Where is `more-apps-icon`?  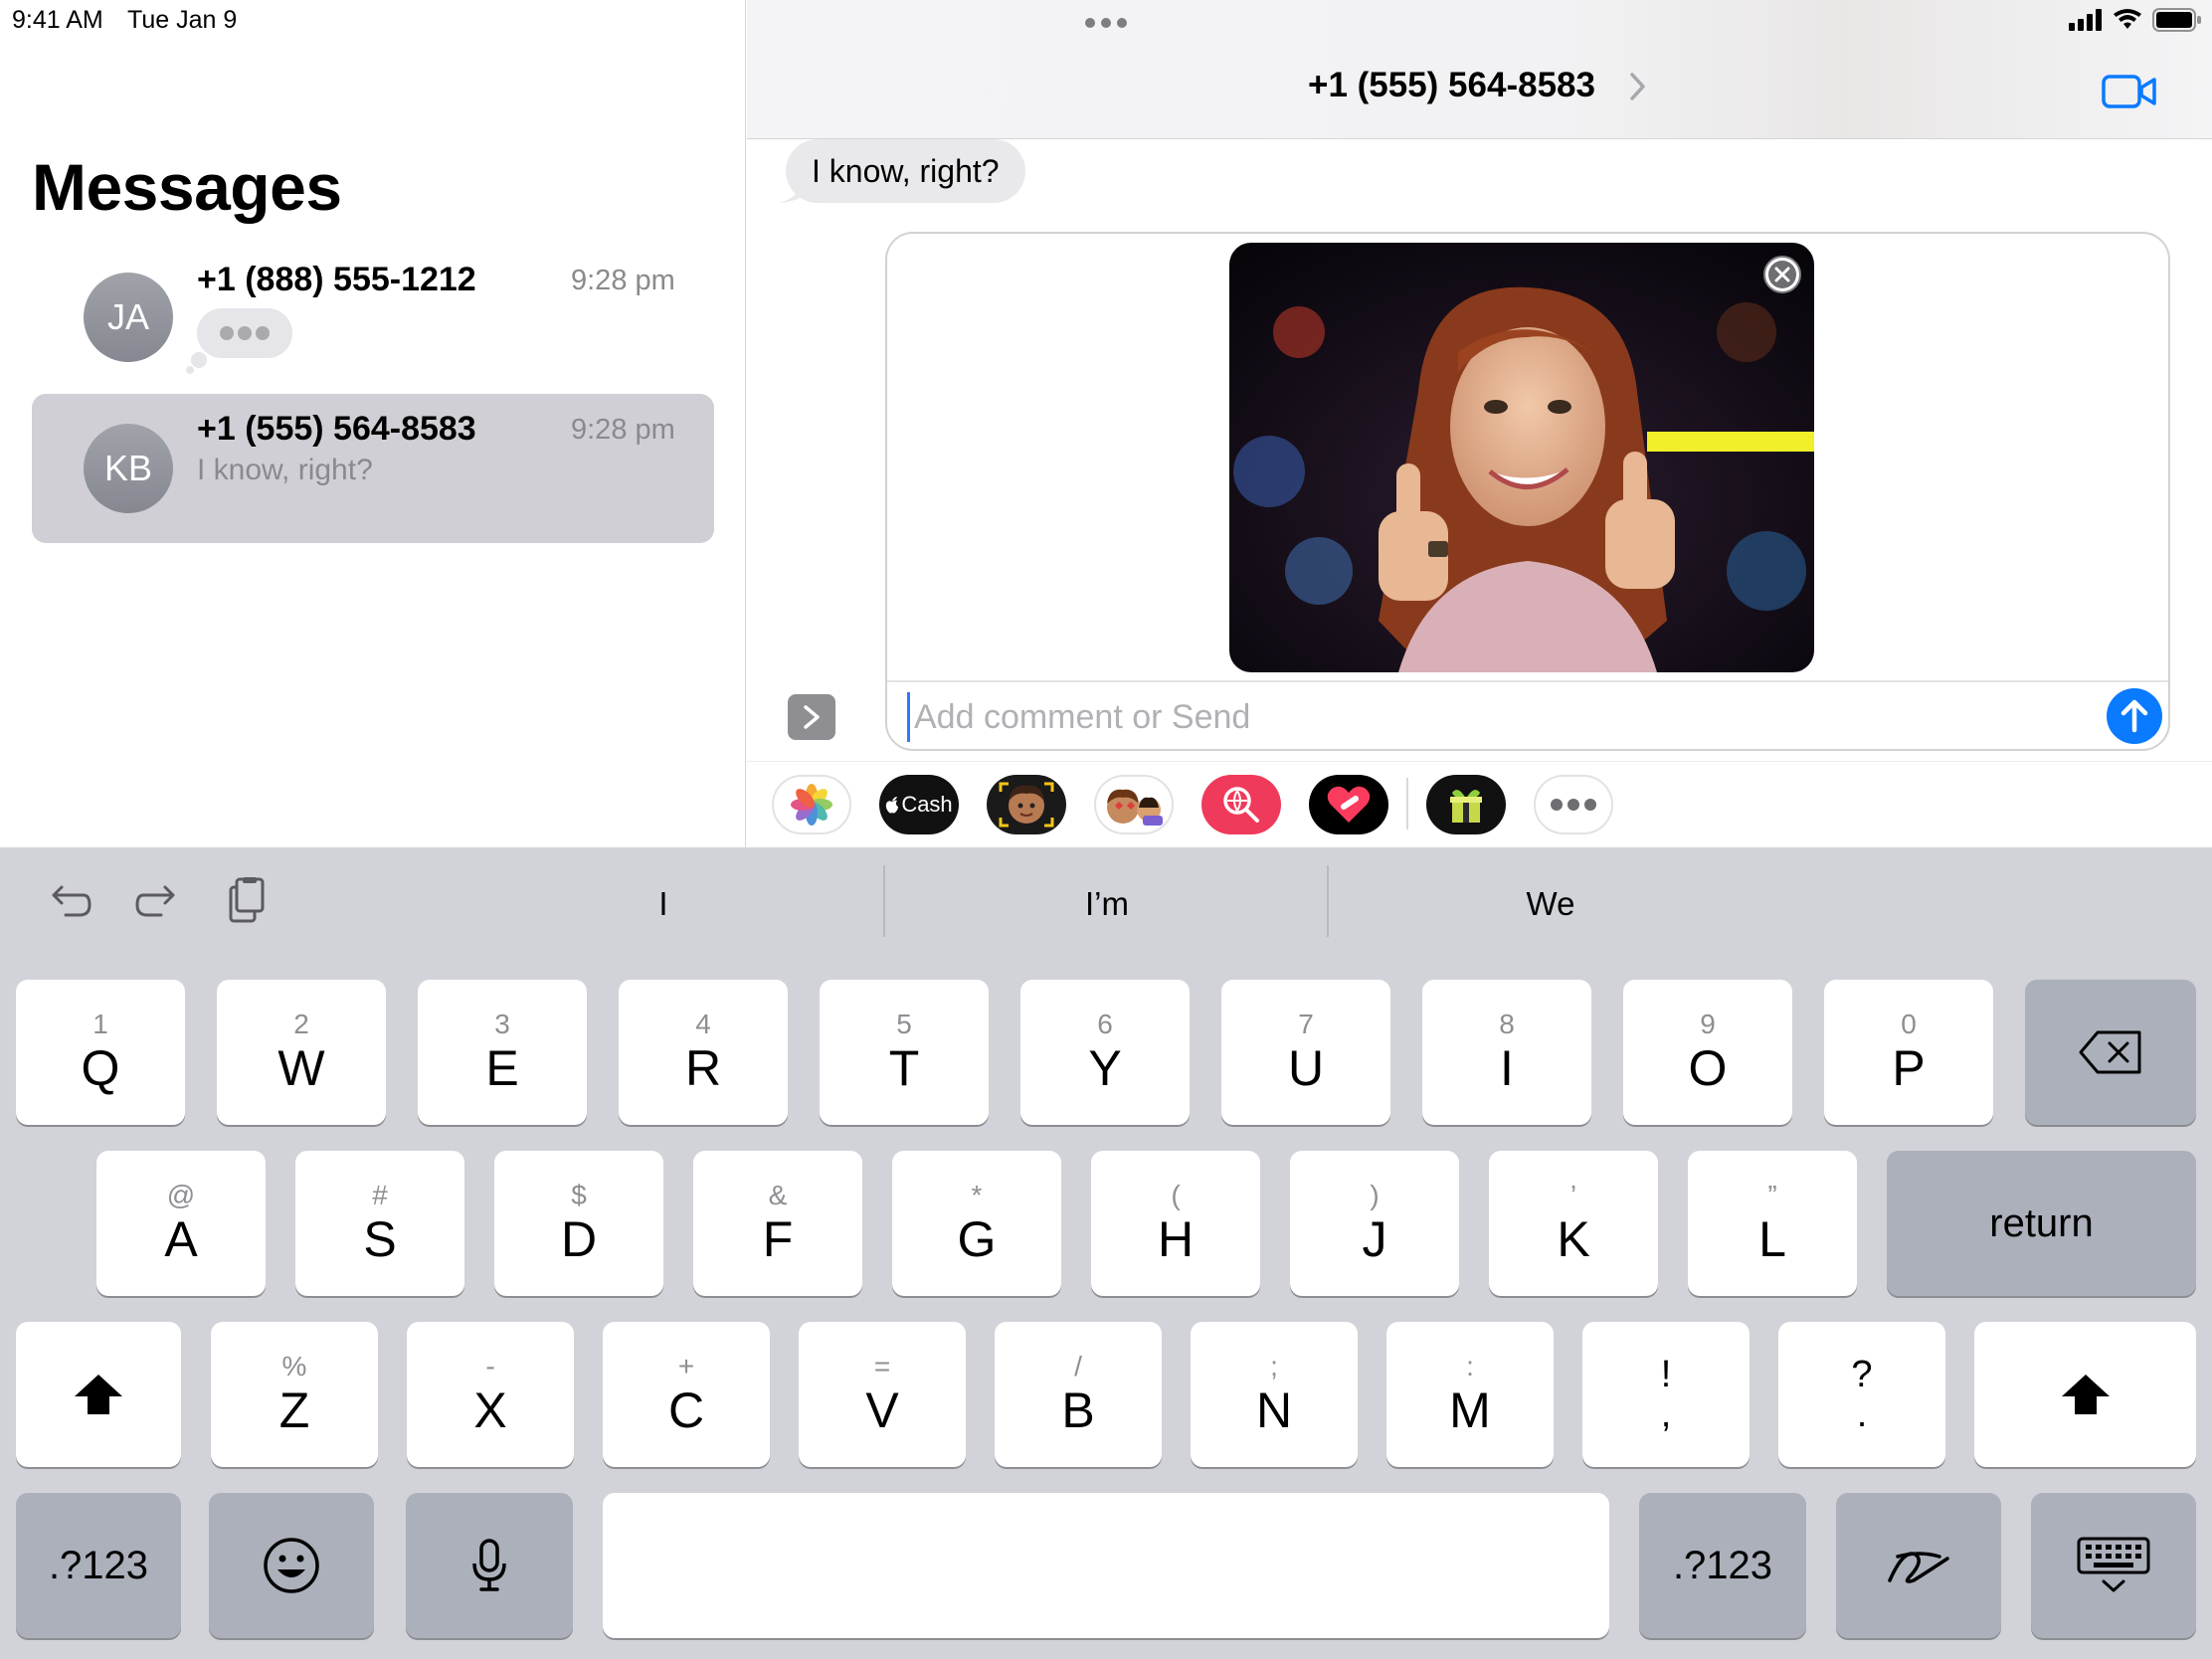
more-apps-icon is located at coordinates (1573, 805).